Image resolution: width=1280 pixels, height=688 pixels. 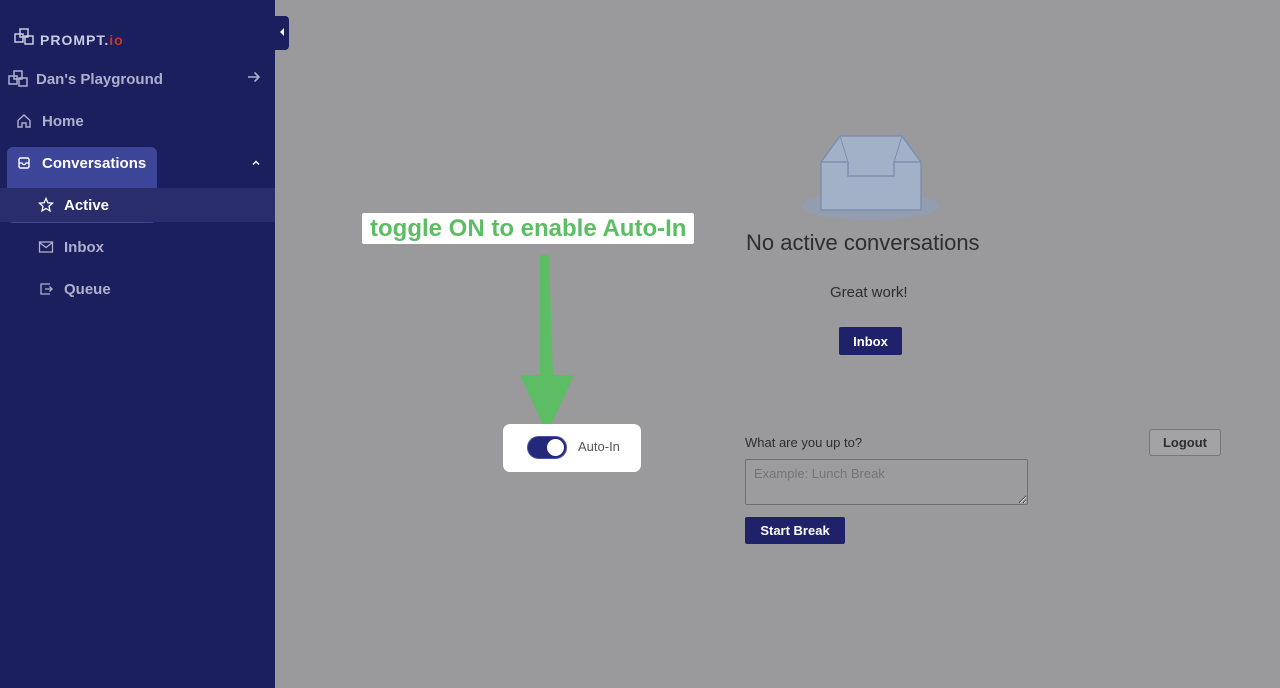 What do you see at coordinates (84, 247) in the screenshot?
I see `sidebar-item-label: Inbox` at bounding box center [84, 247].